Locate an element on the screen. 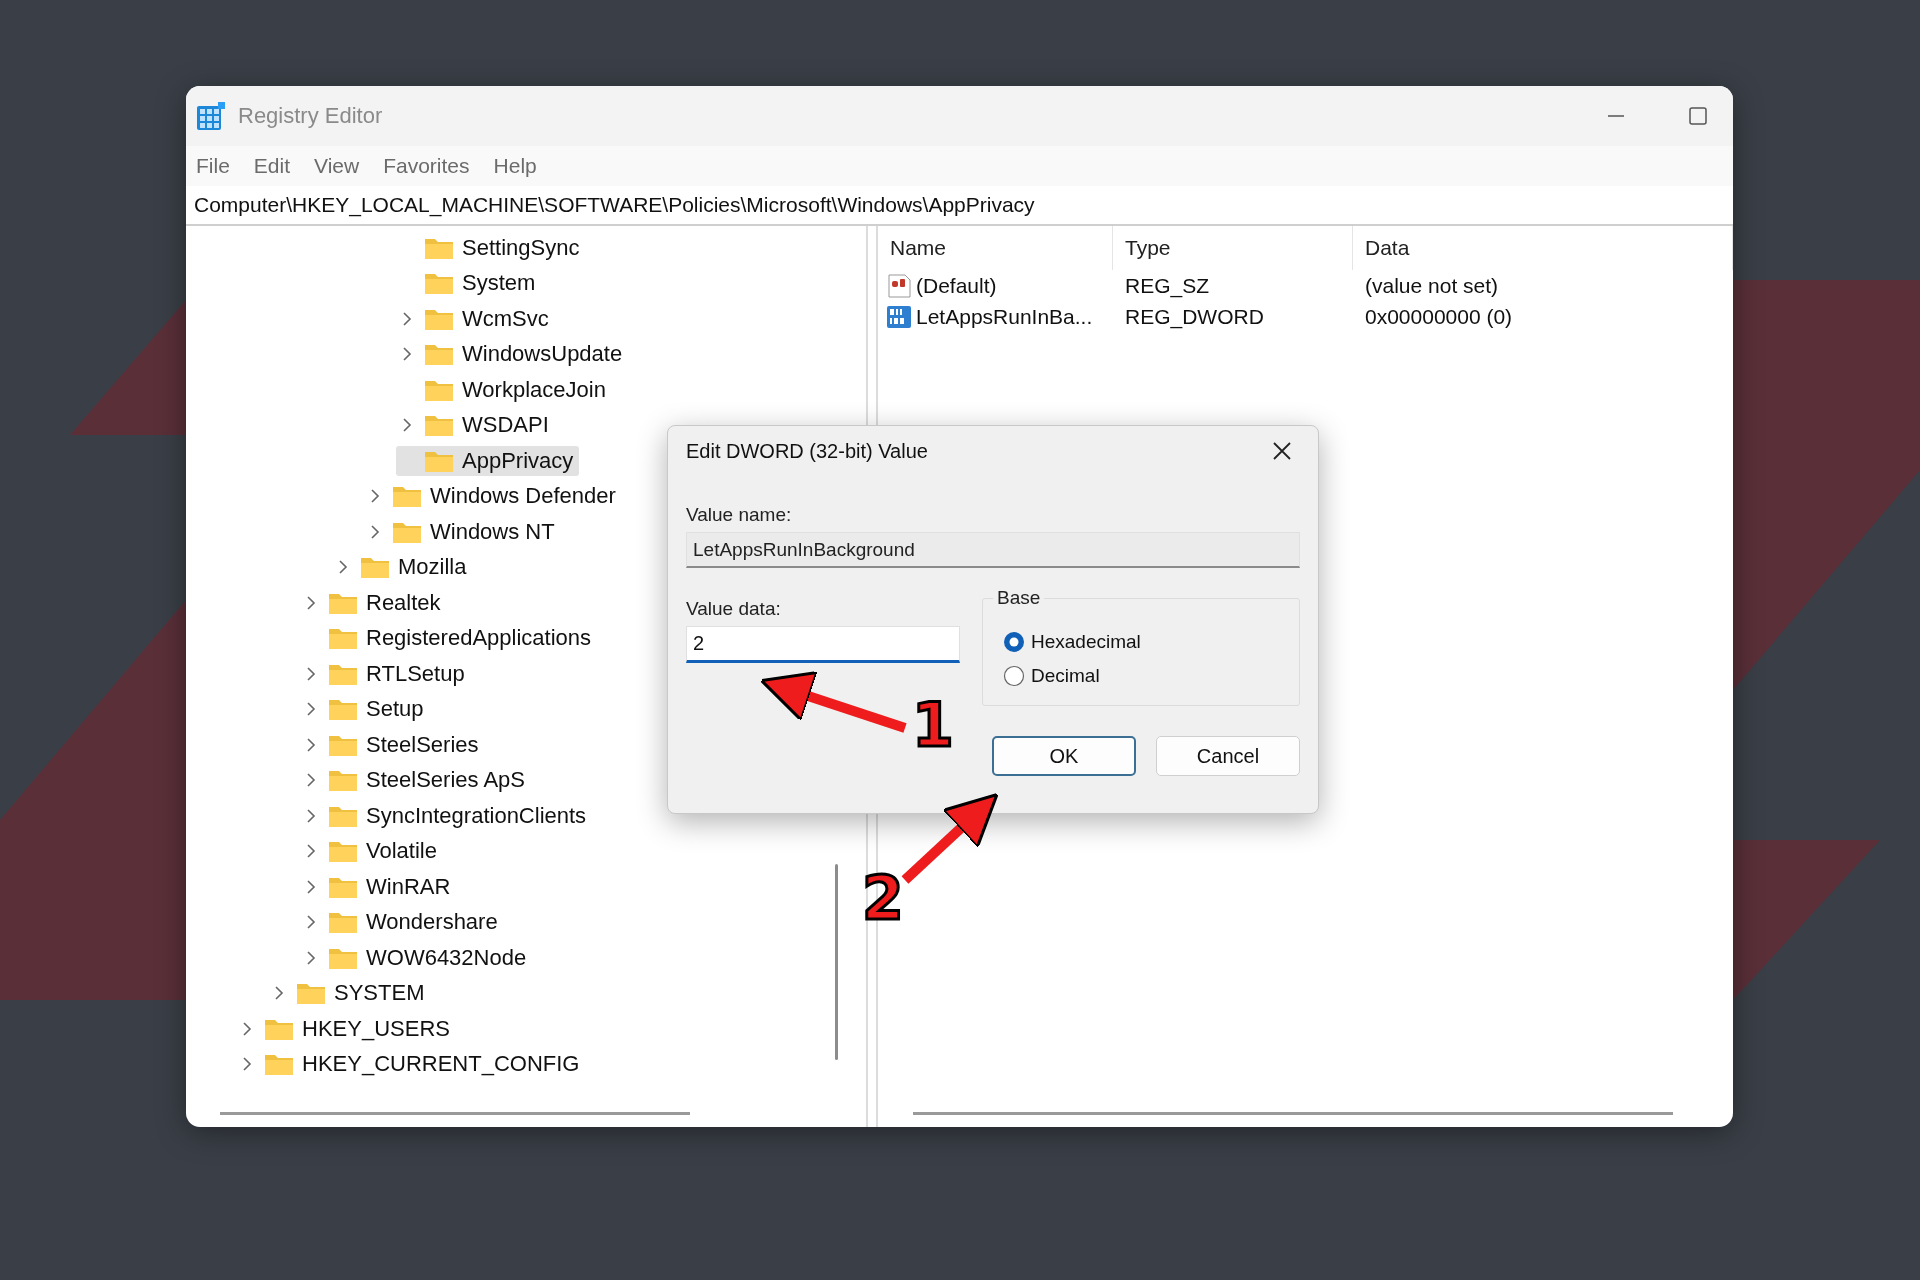  value-data: 0x00000000 (0) is located at coordinates (1439, 316).